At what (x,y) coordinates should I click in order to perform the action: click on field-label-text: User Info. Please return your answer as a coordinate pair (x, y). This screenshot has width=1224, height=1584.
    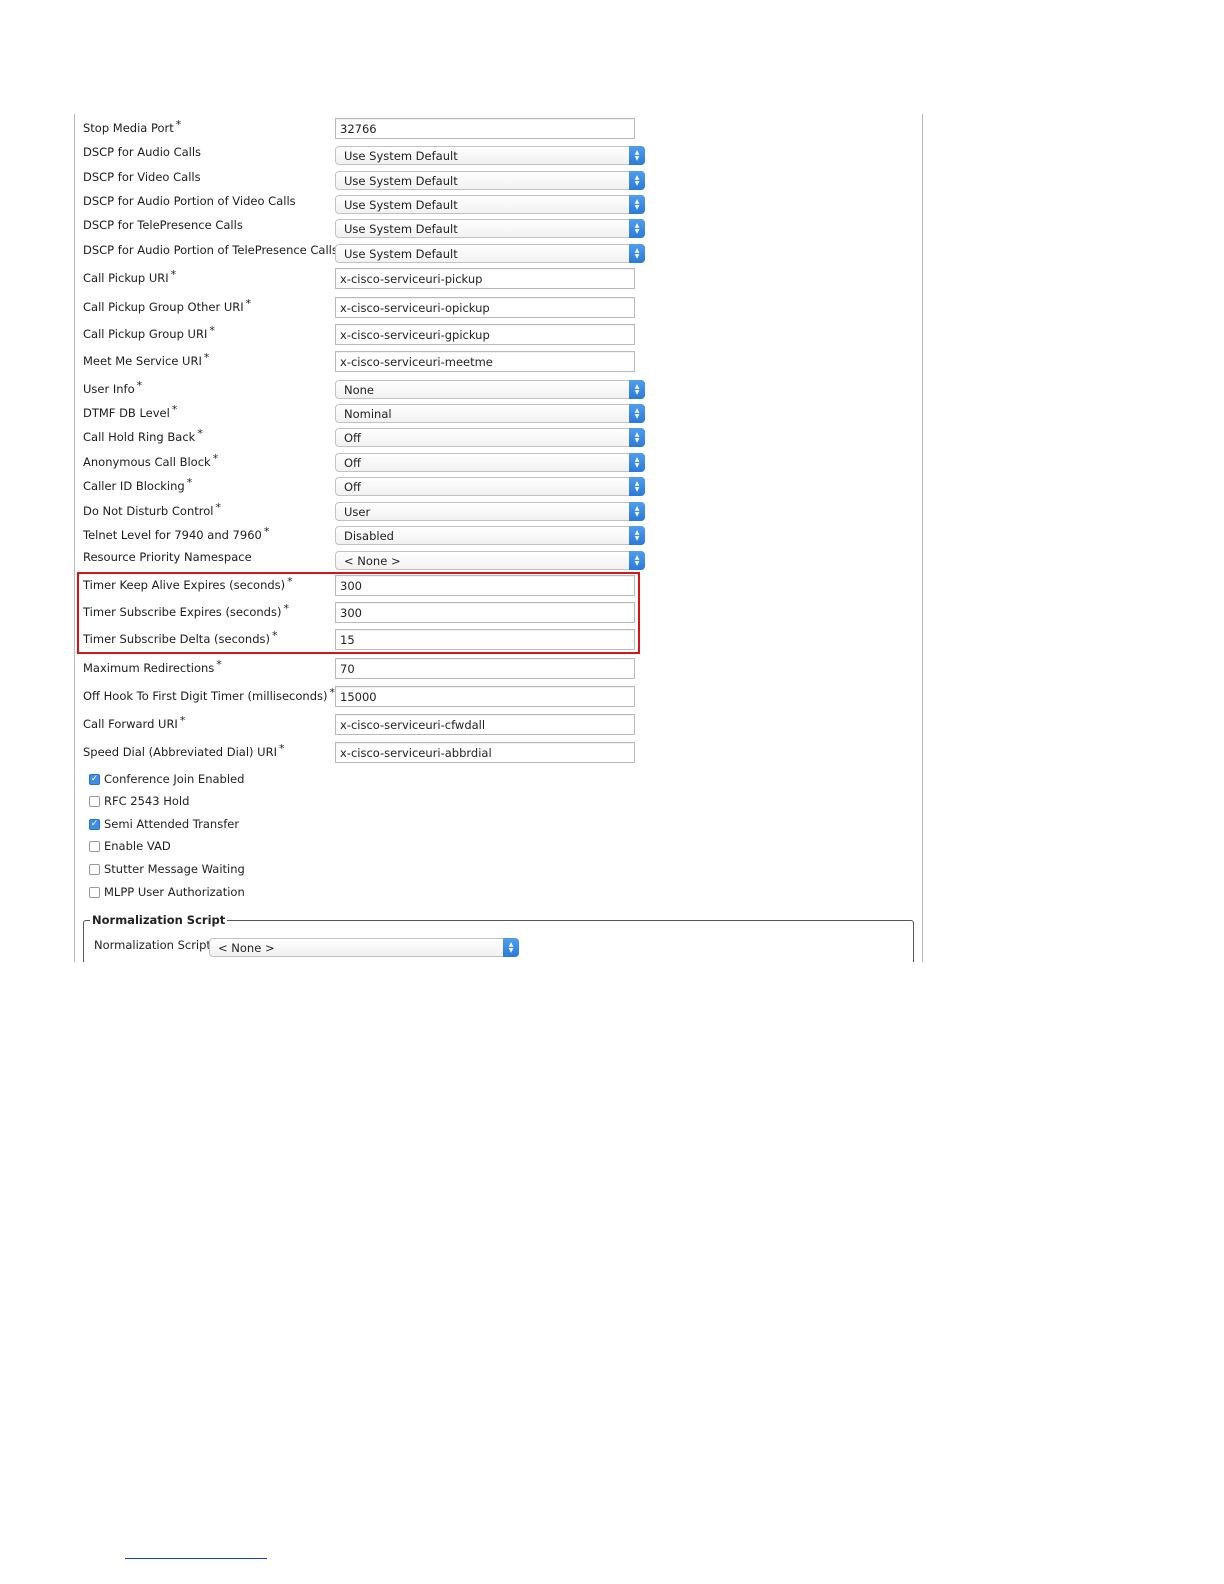
    Looking at the image, I should click on (109, 389).